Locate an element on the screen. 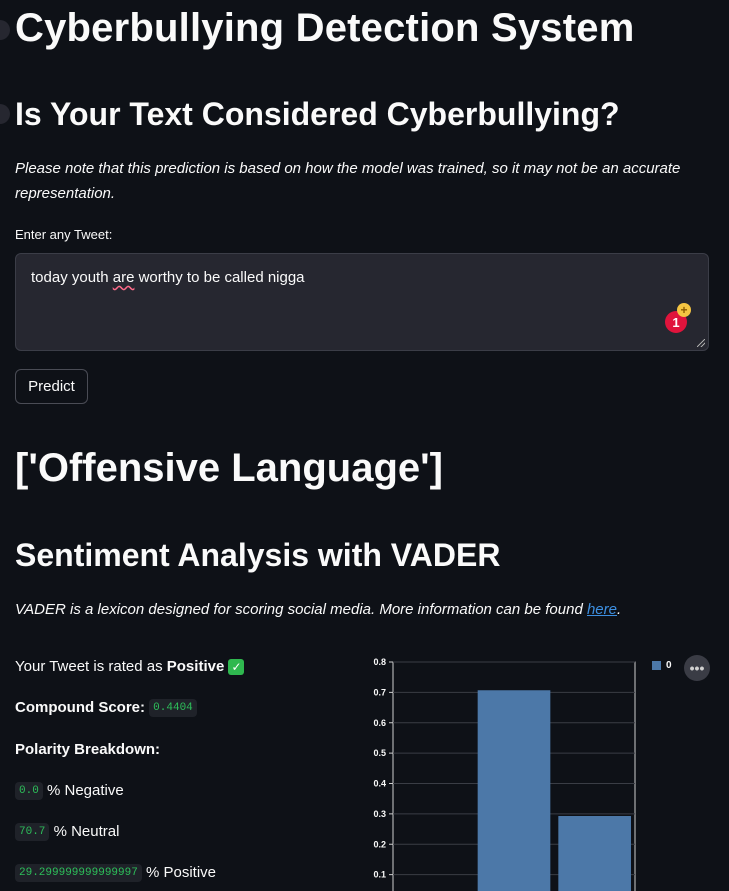 The width and height of the screenshot is (729, 891). rating-line: Your Tweet is rated as Positive ✓ is located at coordinates (130, 667).